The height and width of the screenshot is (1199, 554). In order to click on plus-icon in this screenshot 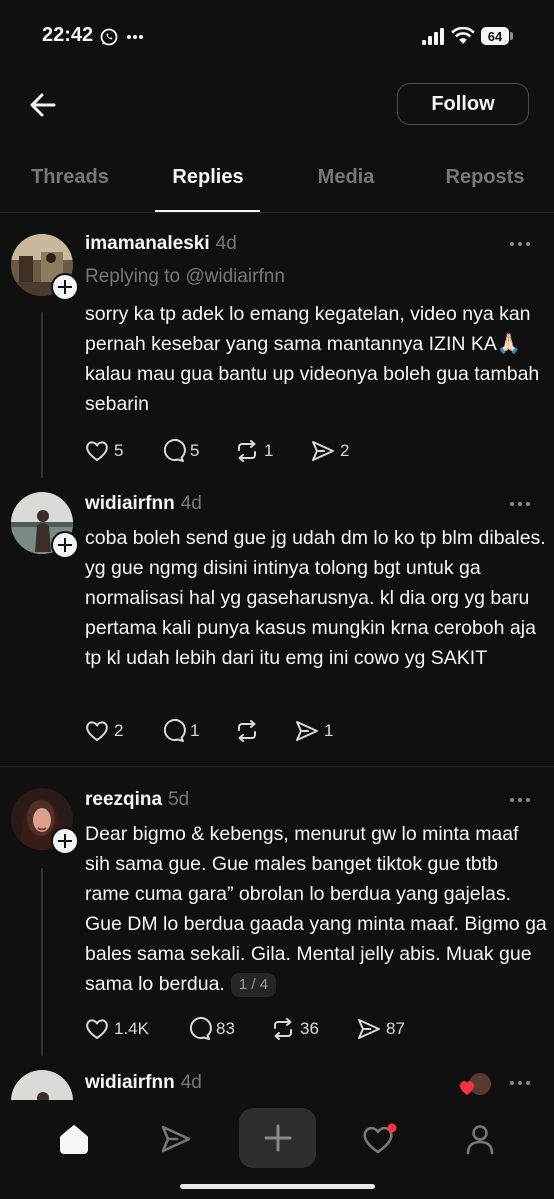, I will do `click(277, 1138)`.